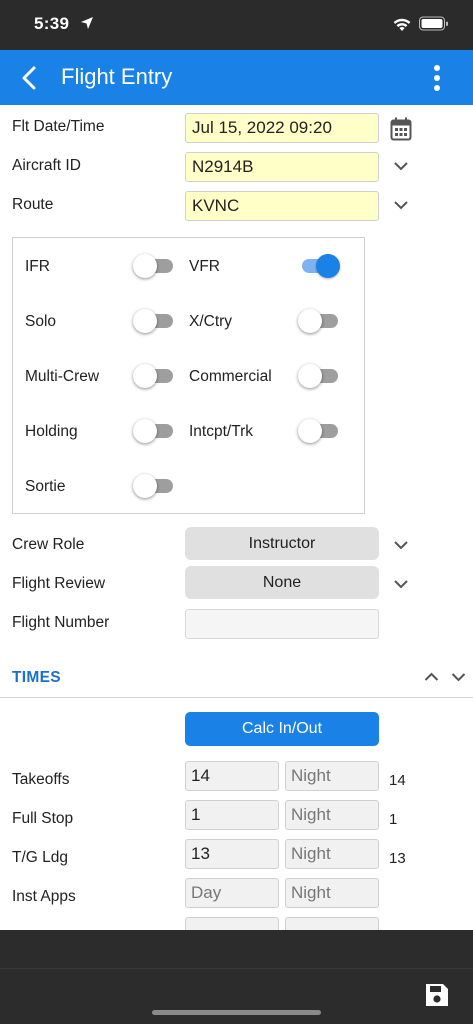 This screenshot has width=473, height=1024. I want to click on toggle-label-commercial: Commercial, so click(230, 376).